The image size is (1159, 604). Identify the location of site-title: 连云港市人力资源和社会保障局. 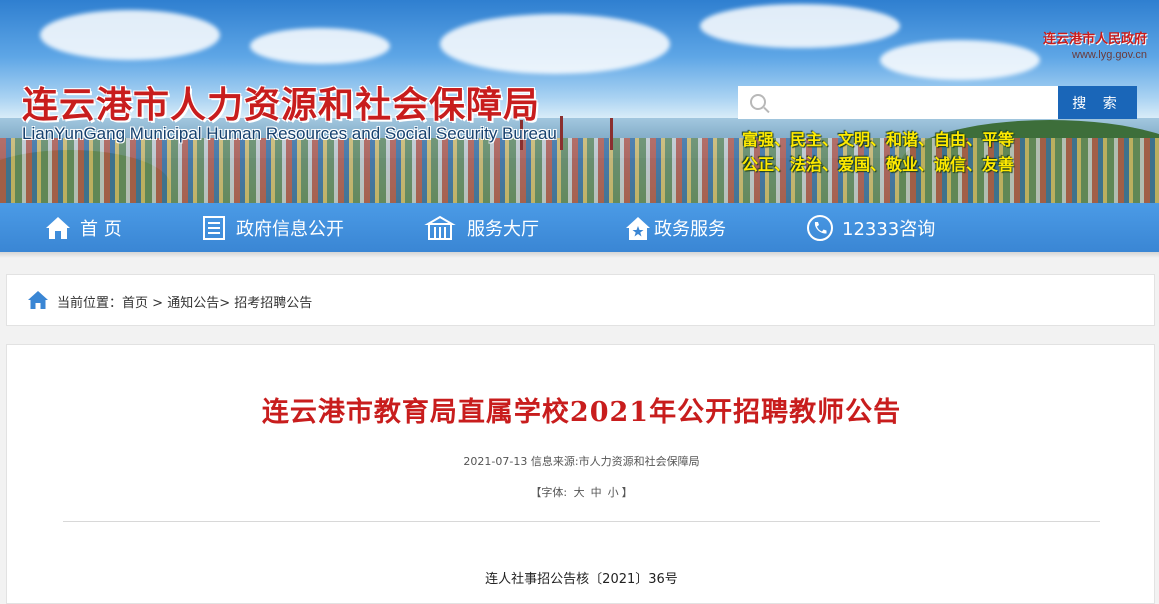
(281, 105).